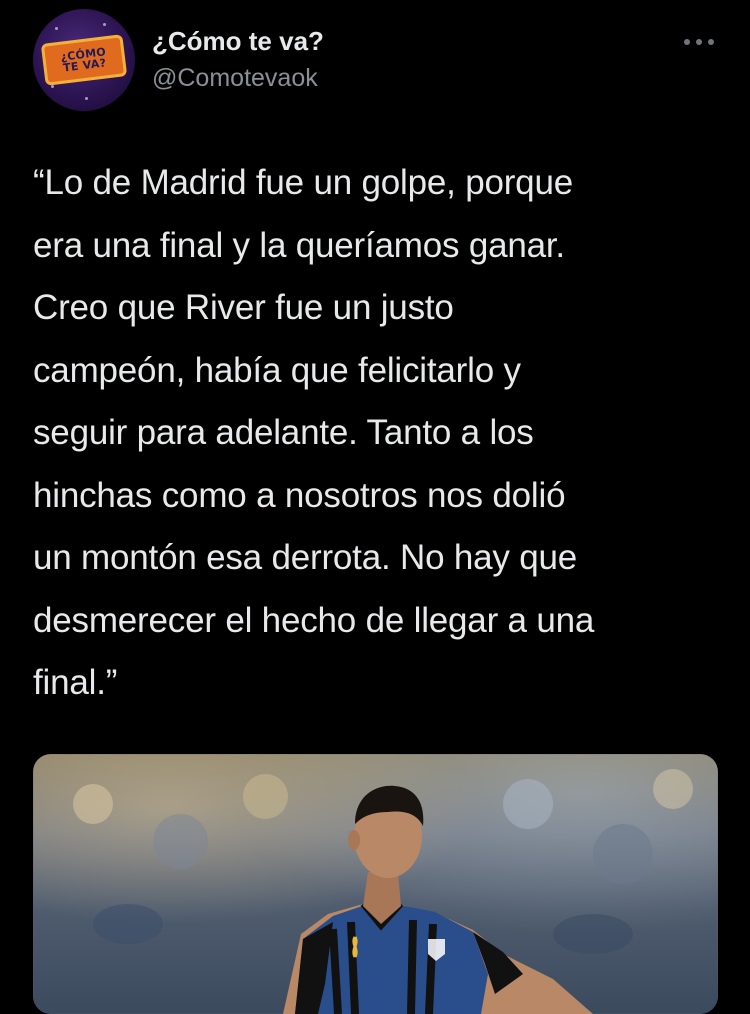 This screenshot has width=750, height=1014. What do you see at coordinates (238, 41) in the screenshot?
I see `display-name: ¿Cómo te va?` at bounding box center [238, 41].